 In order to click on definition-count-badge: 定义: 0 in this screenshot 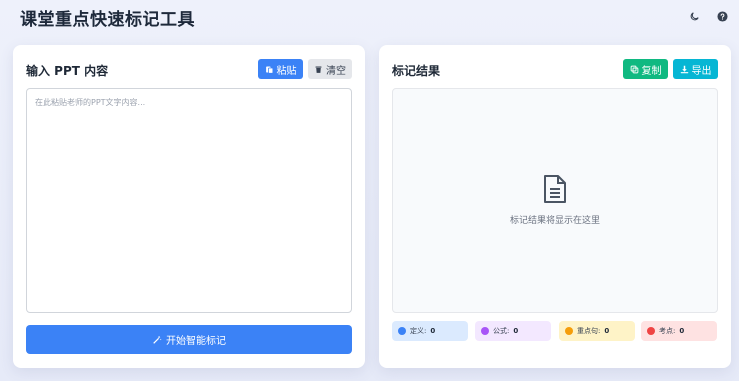, I will do `click(430, 331)`.